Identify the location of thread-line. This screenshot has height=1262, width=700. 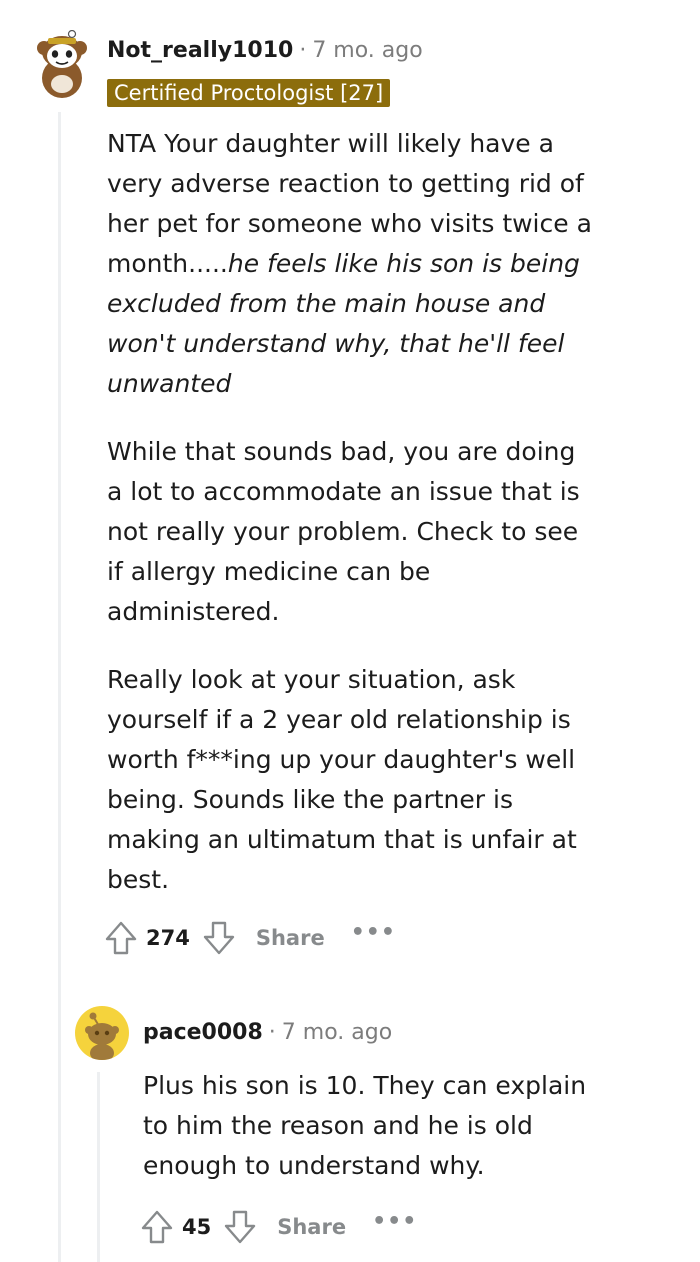
(59, 687).